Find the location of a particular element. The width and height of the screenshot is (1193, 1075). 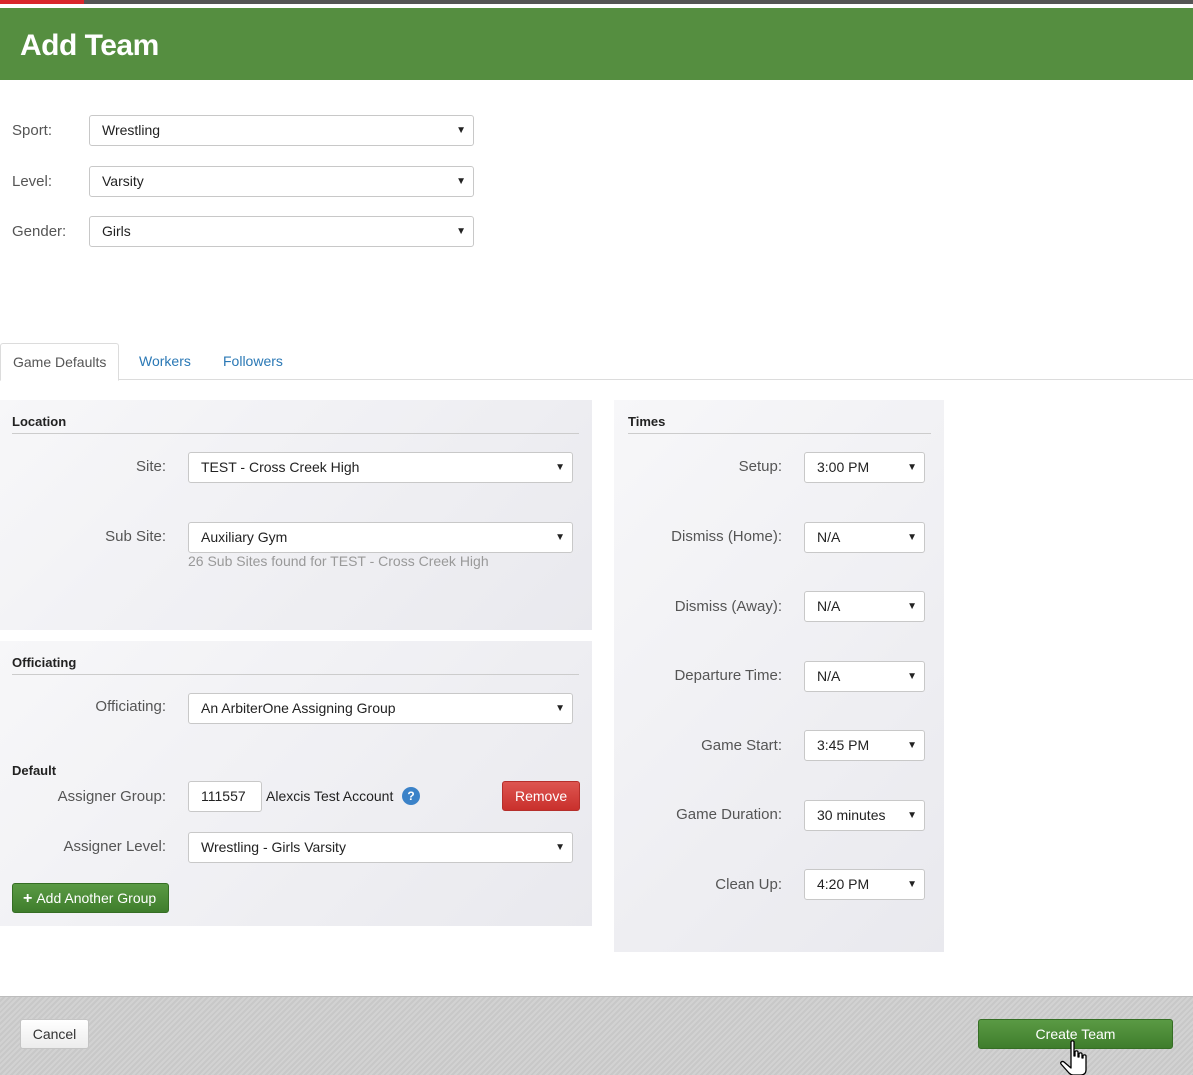

game-duration-select-value: 30 minutes is located at coordinates (851, 815).